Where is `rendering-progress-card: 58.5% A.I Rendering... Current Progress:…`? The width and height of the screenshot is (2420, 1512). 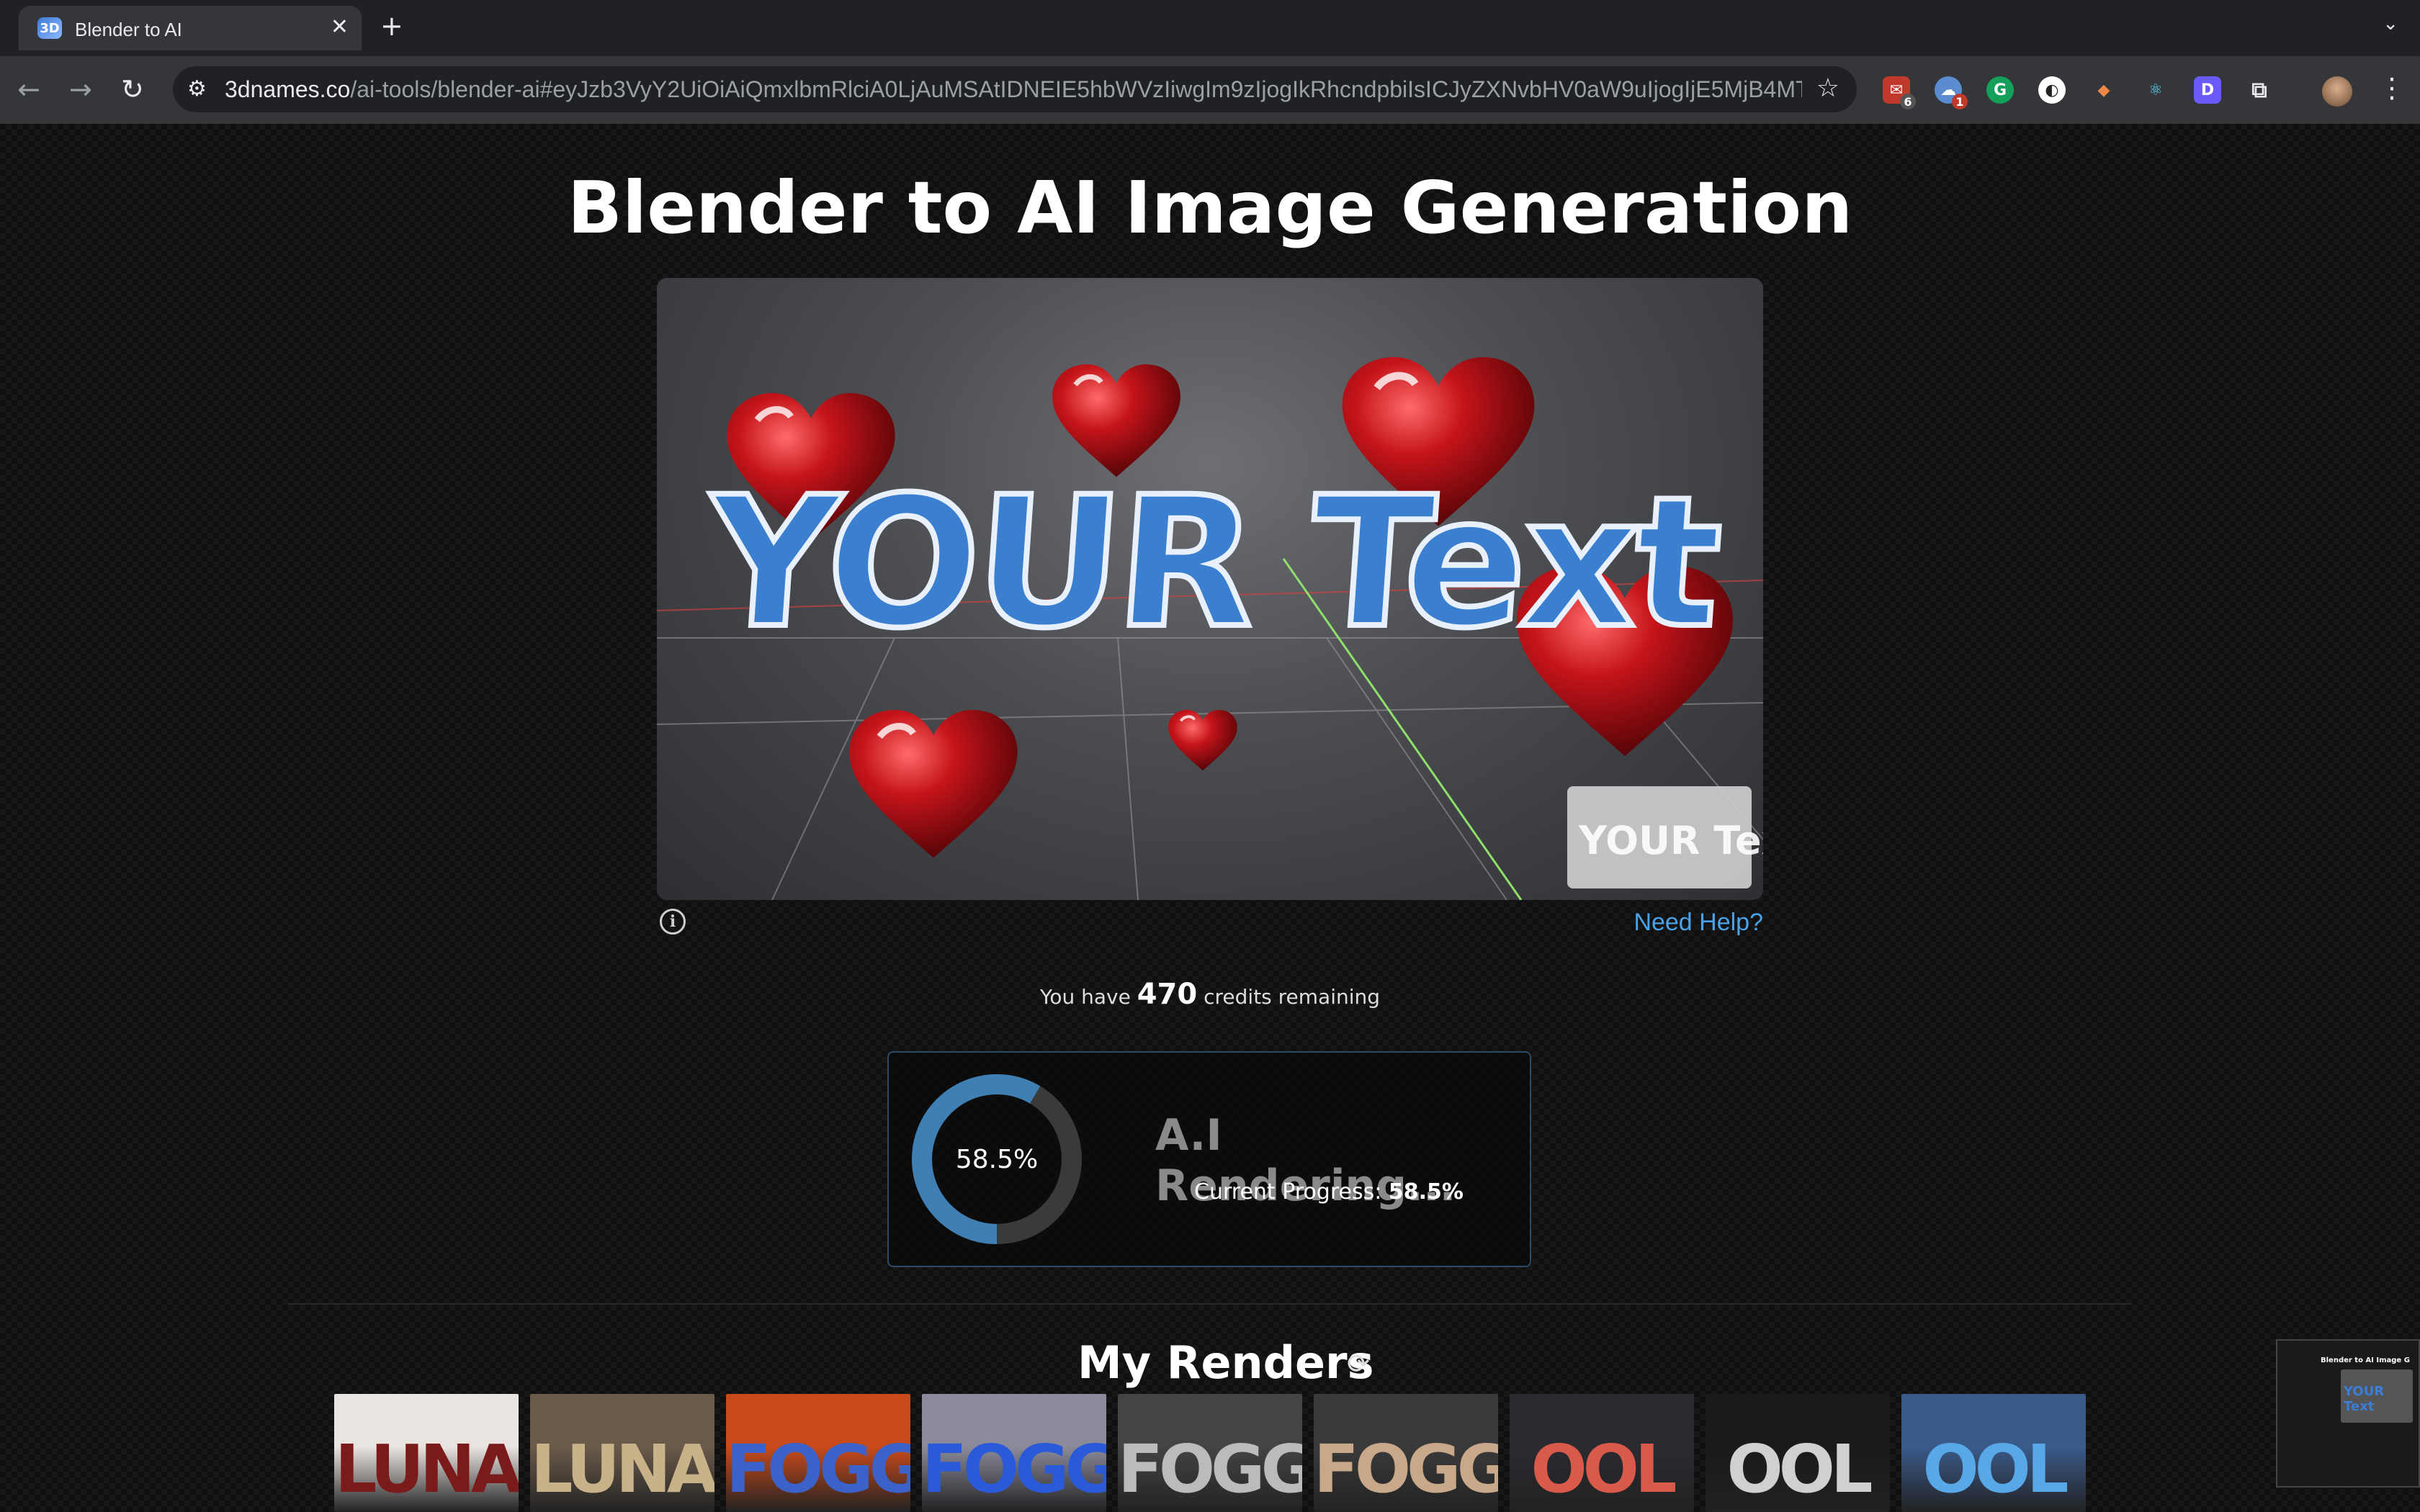
rendering-progress-card: 58.5% A.I Rendering... Current Progress:… is located at coordinates (1209, 1159).